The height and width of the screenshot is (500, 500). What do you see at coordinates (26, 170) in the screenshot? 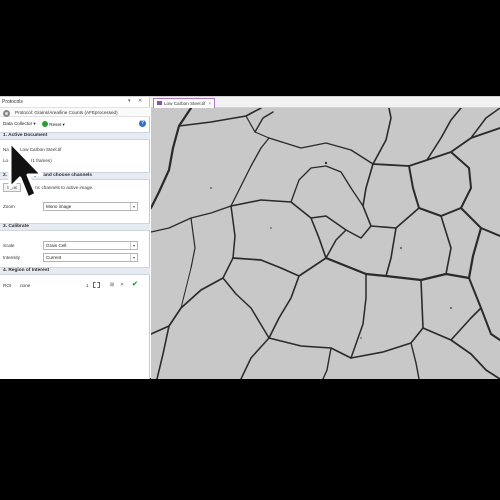
I see `mouse-pointer-icon` at bounding box center [26, 170].